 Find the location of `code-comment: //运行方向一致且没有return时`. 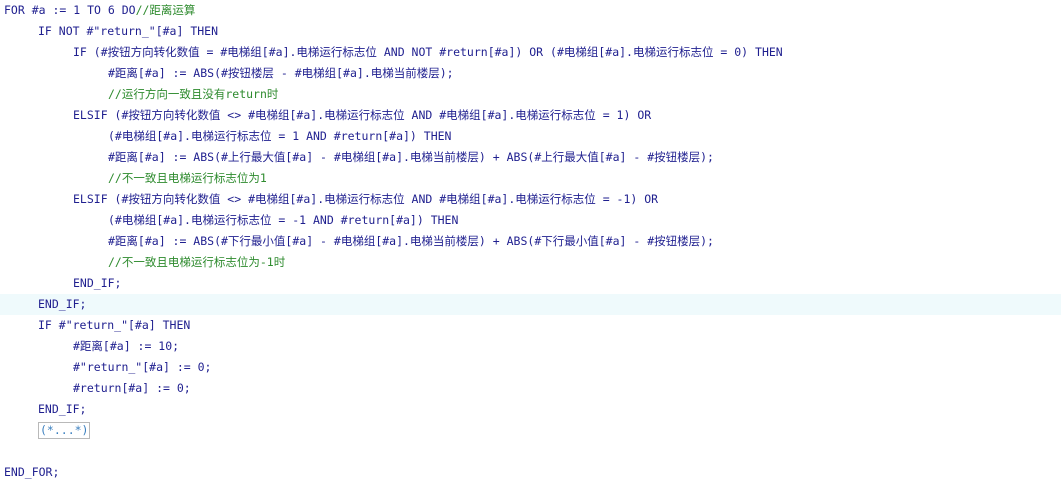

code-comment: //运行方向一致且没有return时 is located at coordinates (193, 94).